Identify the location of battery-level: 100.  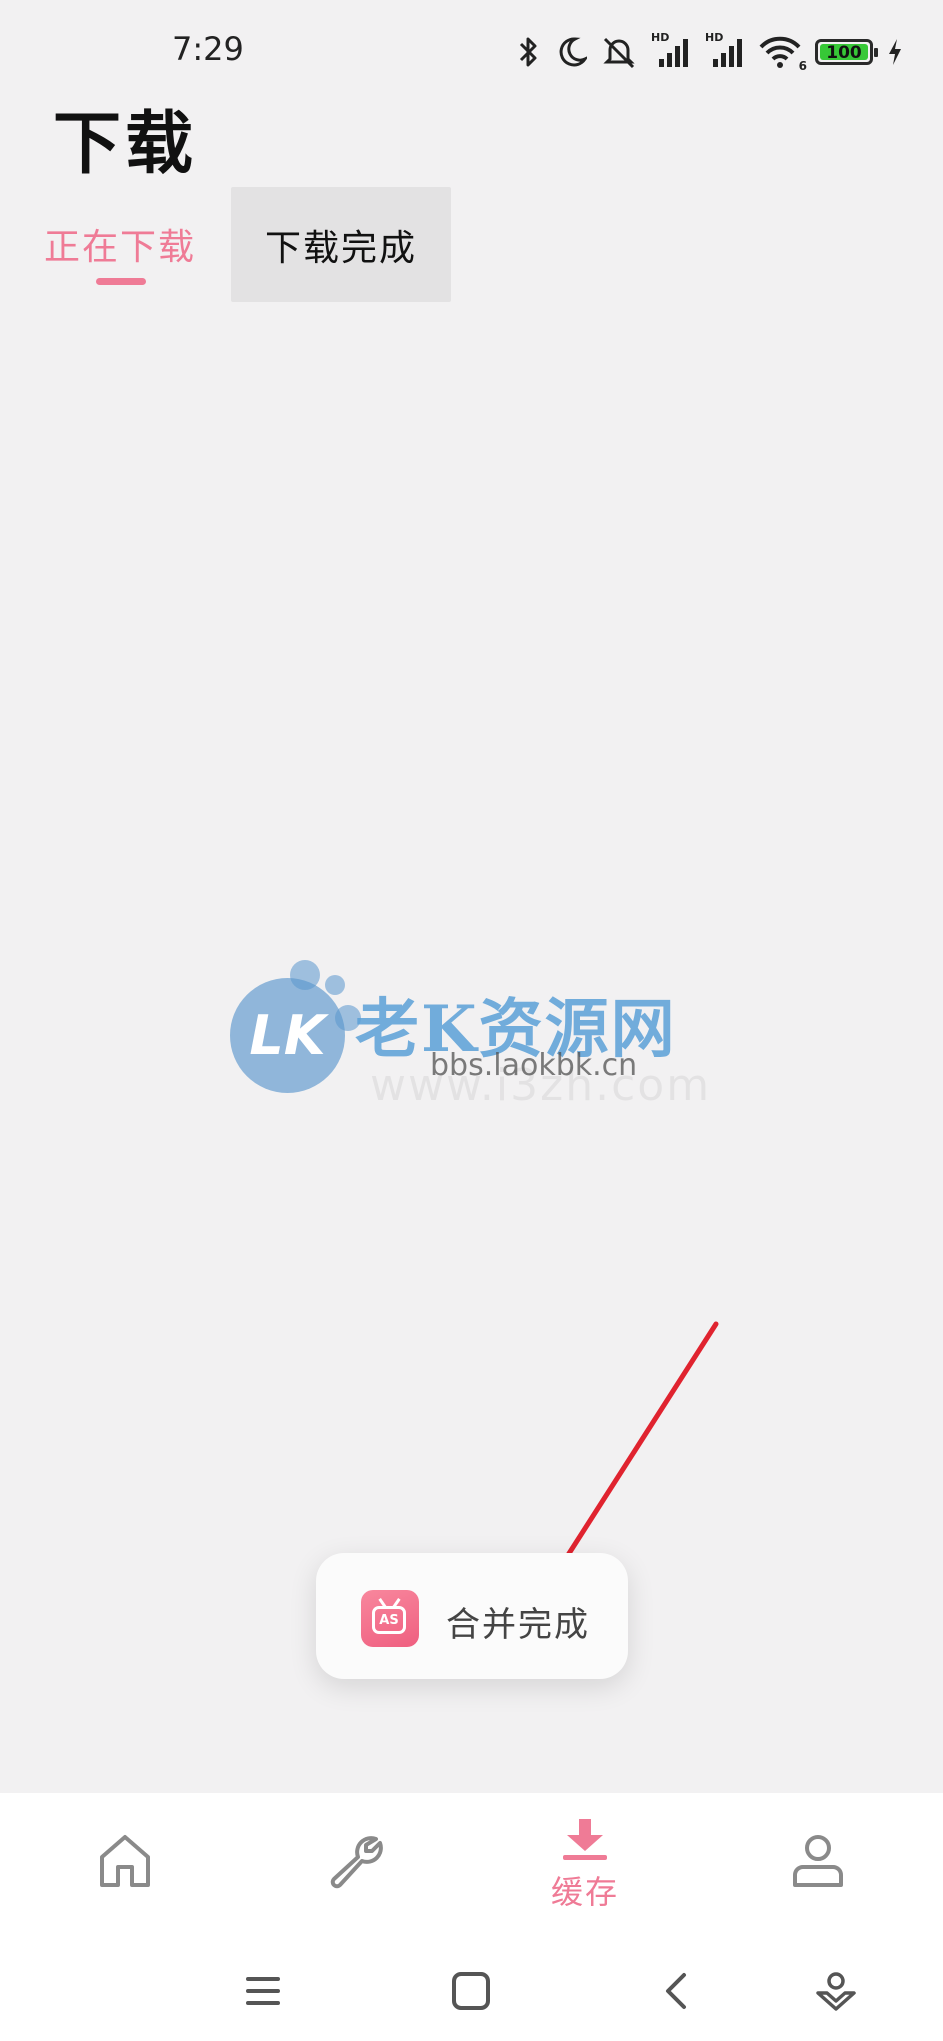
(844, 53).